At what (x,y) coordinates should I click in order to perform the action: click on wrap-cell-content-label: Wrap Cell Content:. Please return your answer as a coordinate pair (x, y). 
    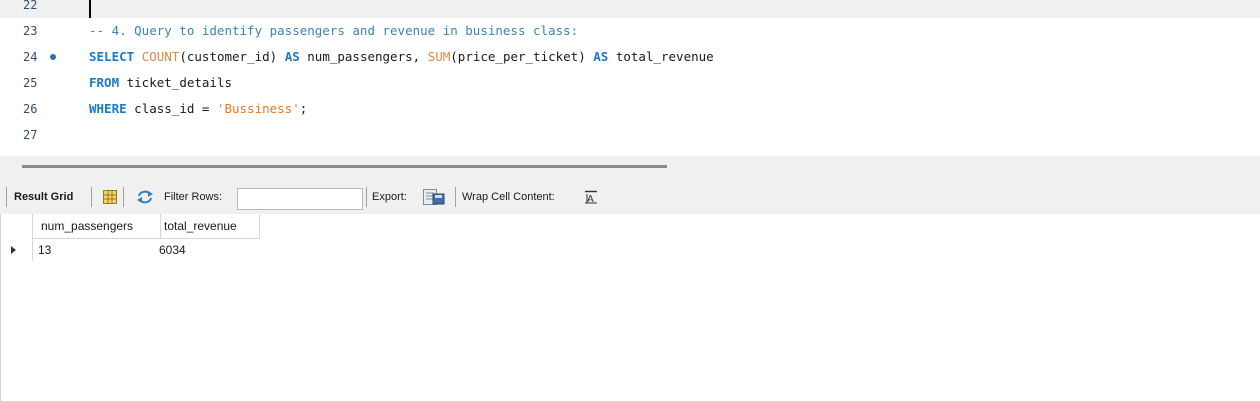
    Looking at the image, I should click on (508, 197).